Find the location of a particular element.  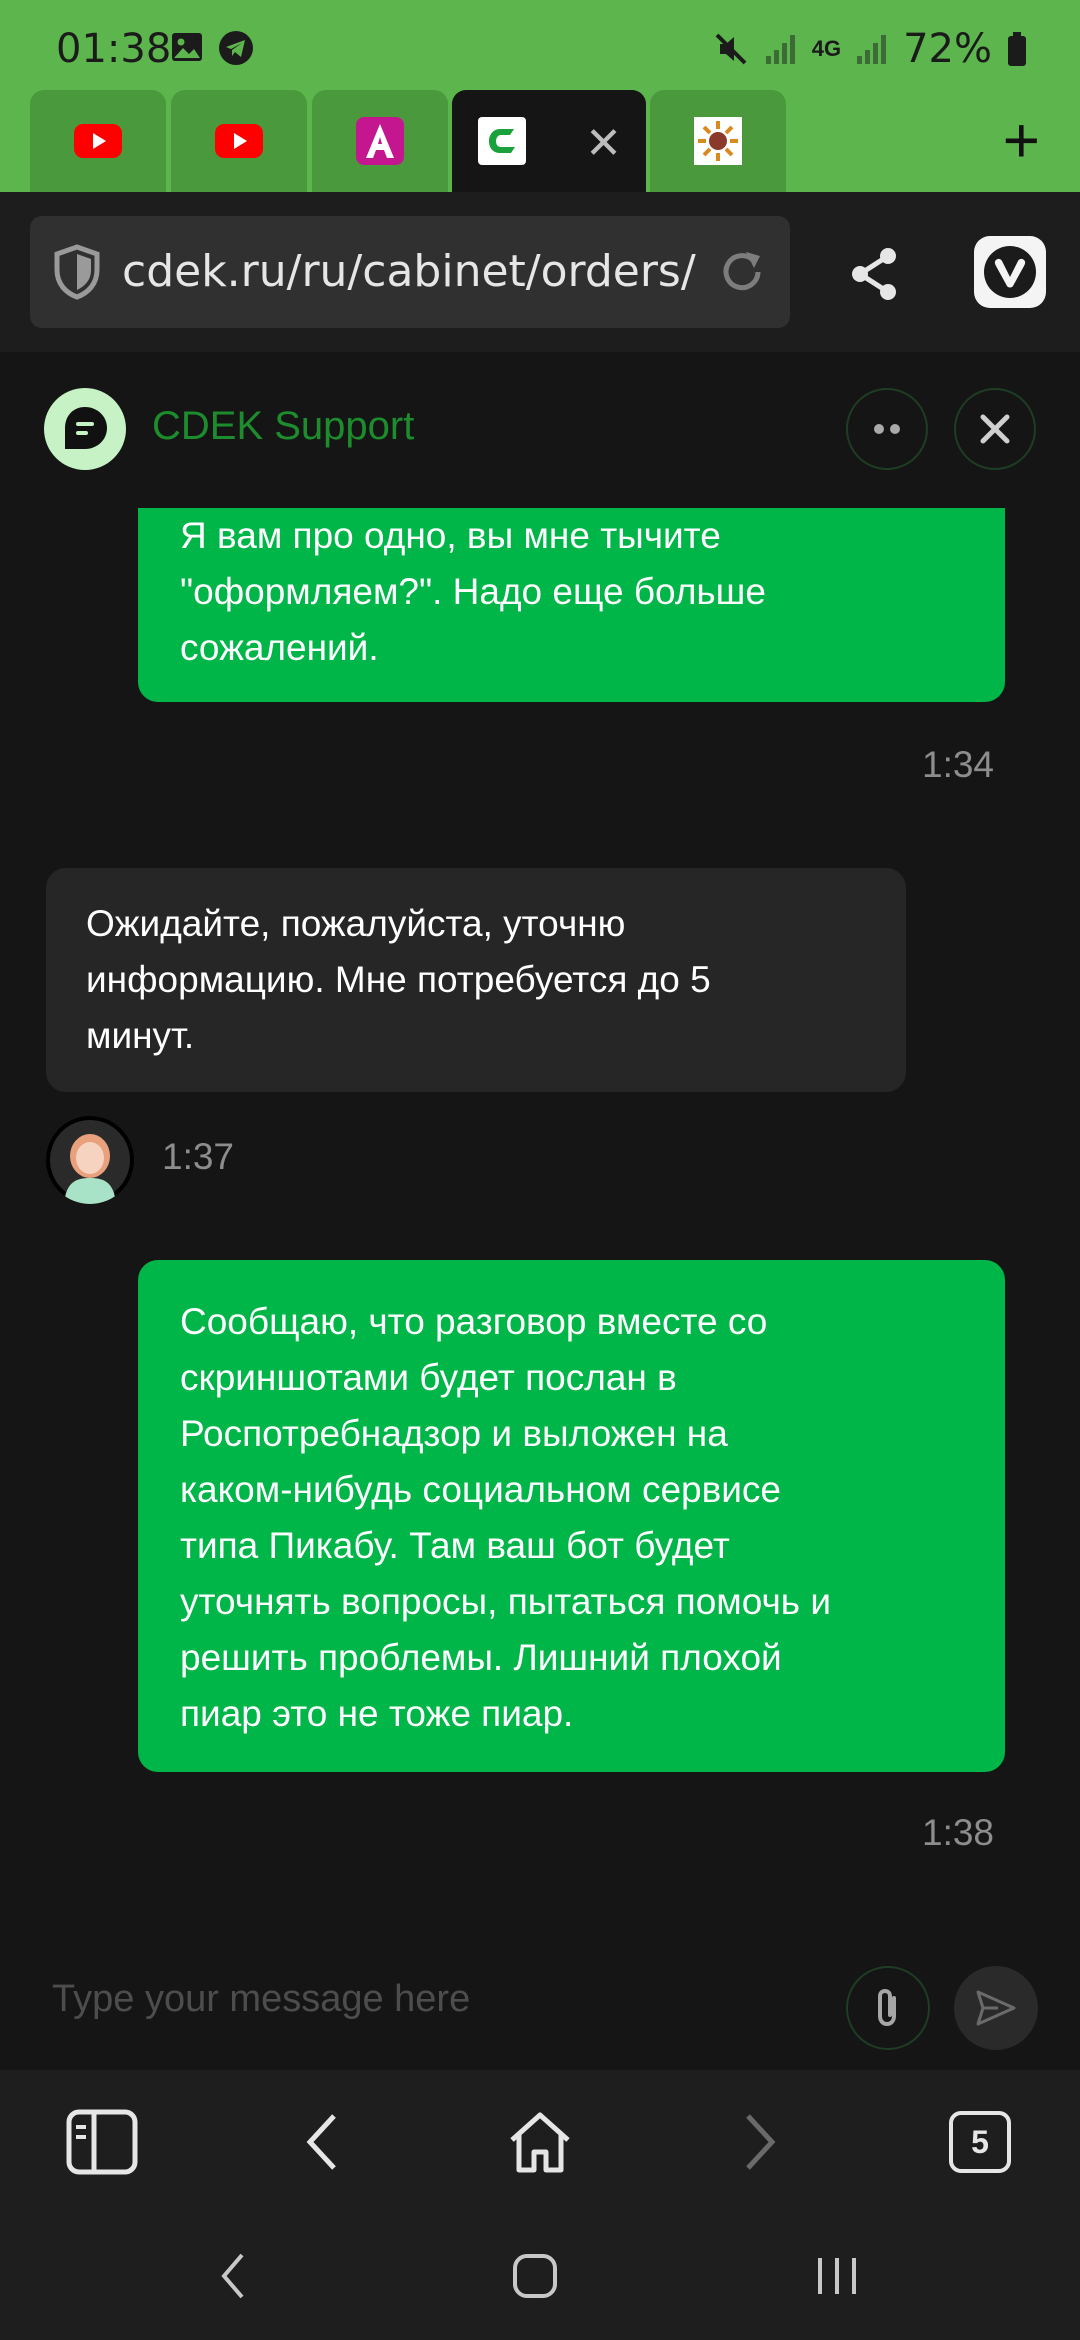

chevron-right-icon is located at coordinates (761, 2142).